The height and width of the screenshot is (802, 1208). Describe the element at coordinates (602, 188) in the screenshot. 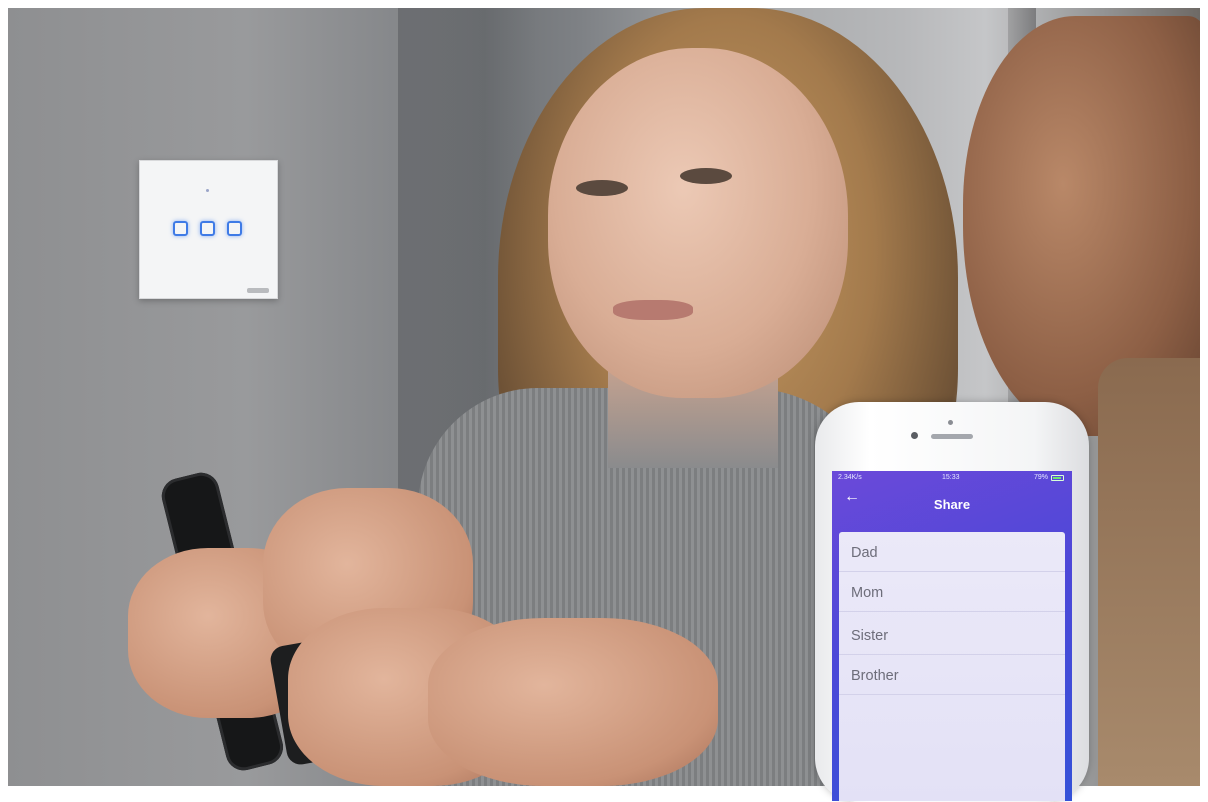

I see `woman-eye-left` at that location.